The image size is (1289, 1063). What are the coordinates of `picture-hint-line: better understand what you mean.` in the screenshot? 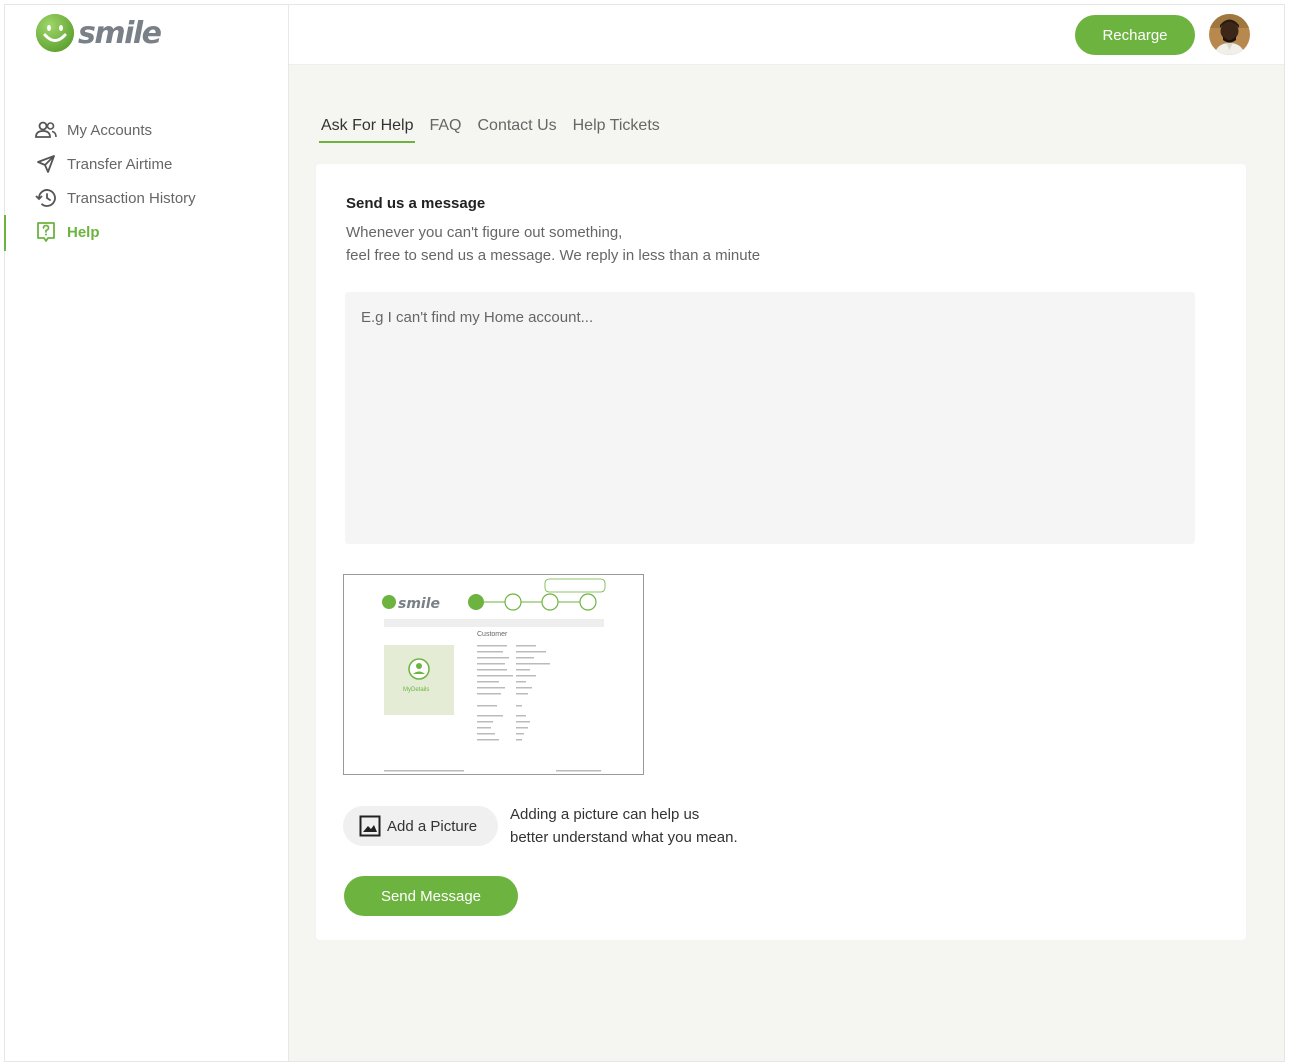 It's located at (624, 837).